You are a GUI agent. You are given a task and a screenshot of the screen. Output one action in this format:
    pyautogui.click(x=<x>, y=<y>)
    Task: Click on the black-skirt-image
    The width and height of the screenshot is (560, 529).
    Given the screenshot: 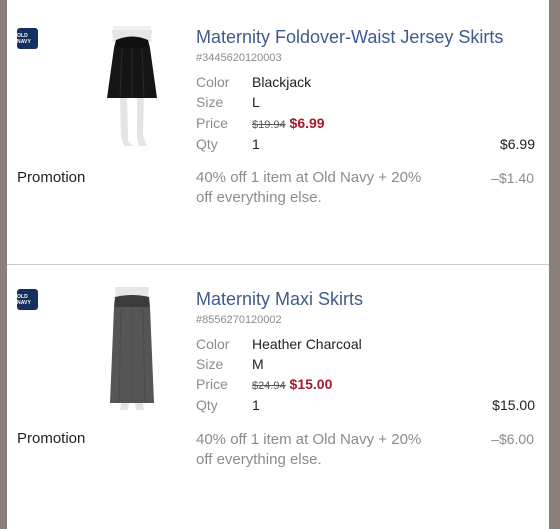 What is the action you would take?
    pyautogui.click(x=132, y=87)
    